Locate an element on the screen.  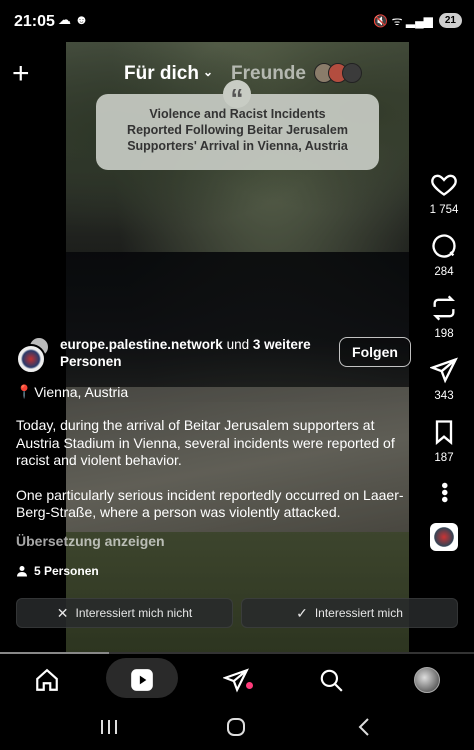
plus-icon: + is located at coordinates (21, 74).